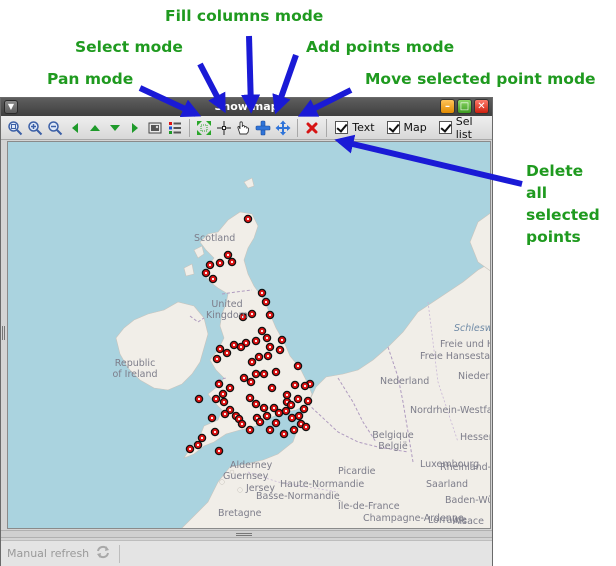 The image size is (616, 566). Describe the element at coordinates (263, 128) in the screenshot. I see `add-points-icon` at that location.